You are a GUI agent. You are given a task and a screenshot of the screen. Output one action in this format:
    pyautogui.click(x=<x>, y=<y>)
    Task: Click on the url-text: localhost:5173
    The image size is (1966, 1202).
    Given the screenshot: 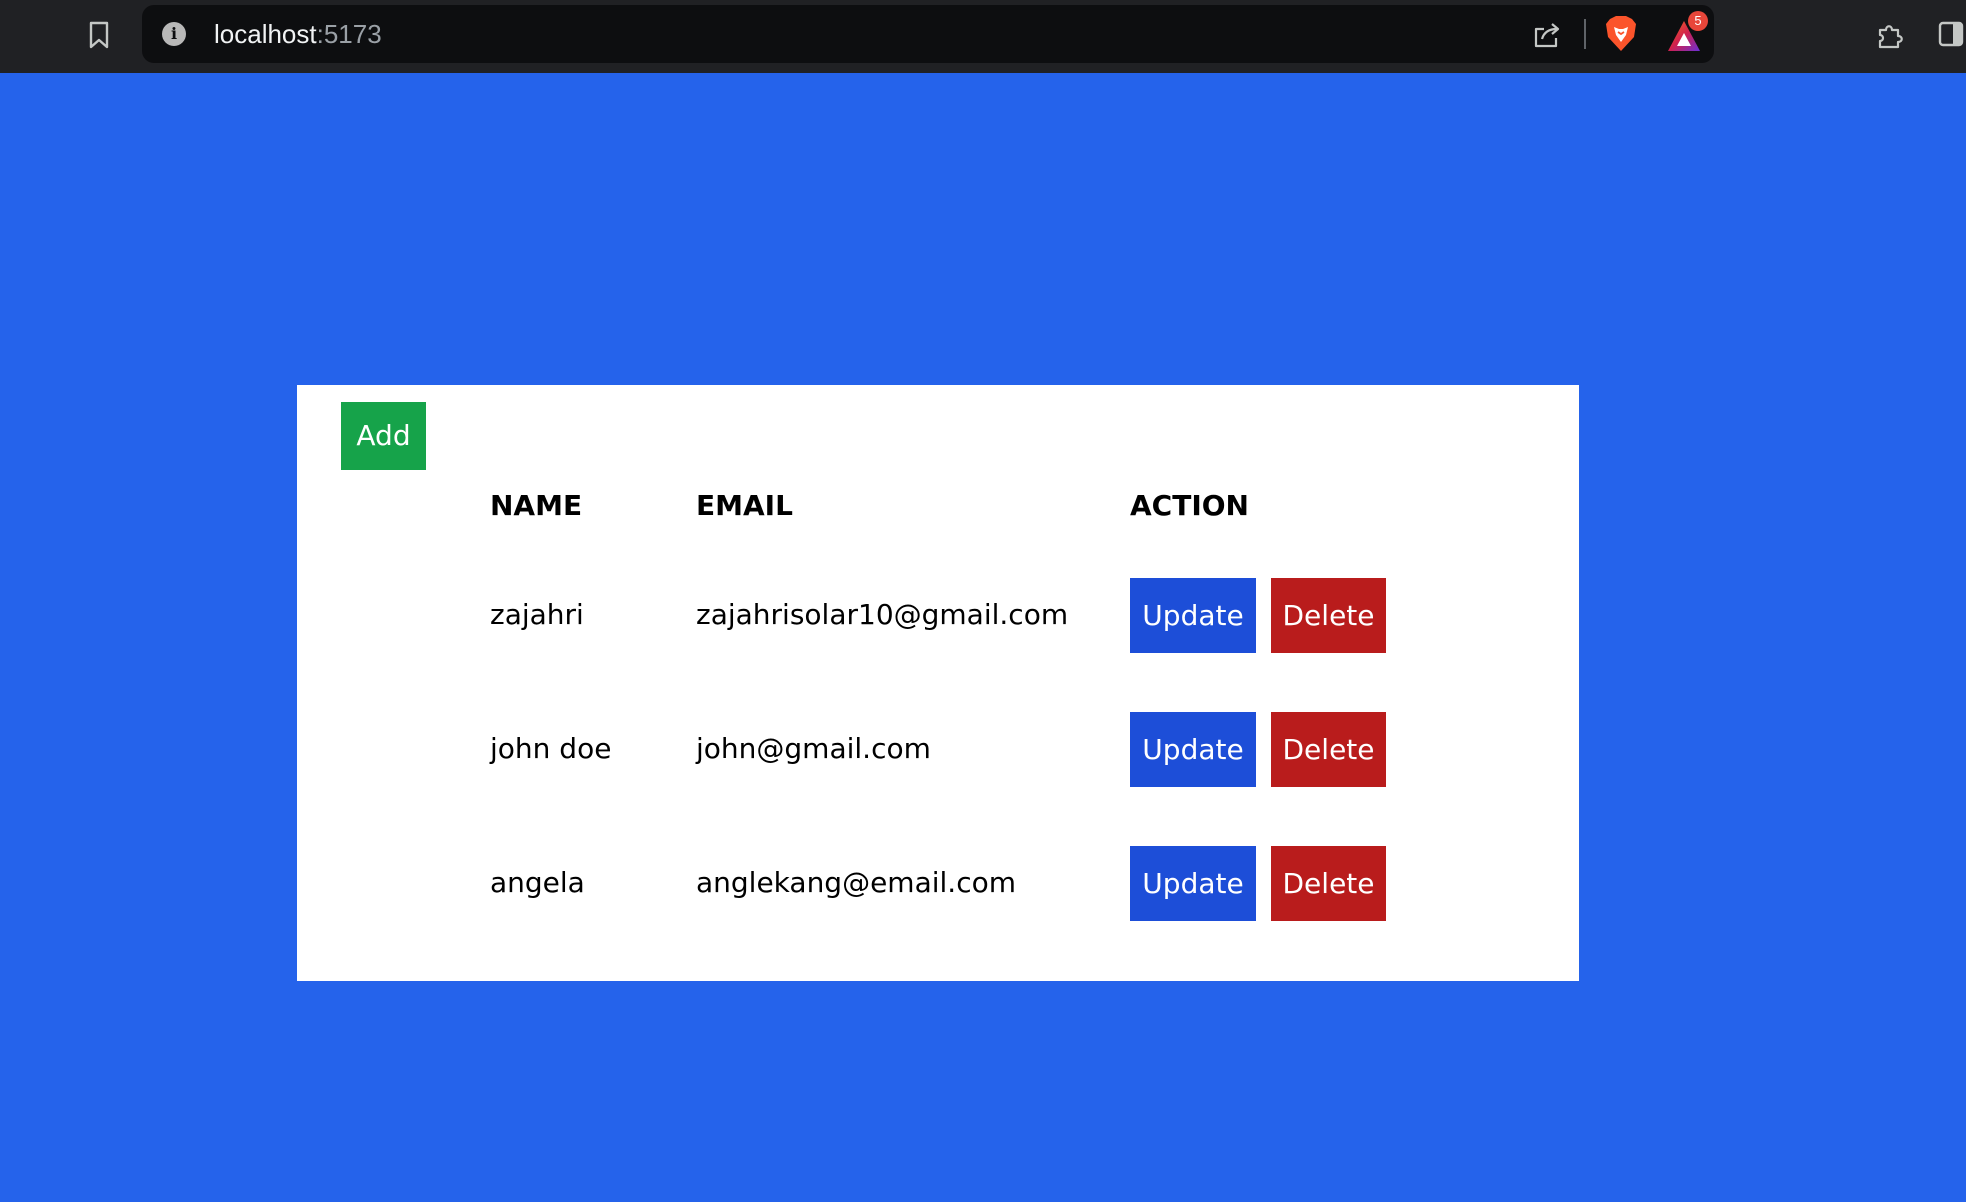 What is the action you would take?
    pyautogui.click(x=298, y=34)
    